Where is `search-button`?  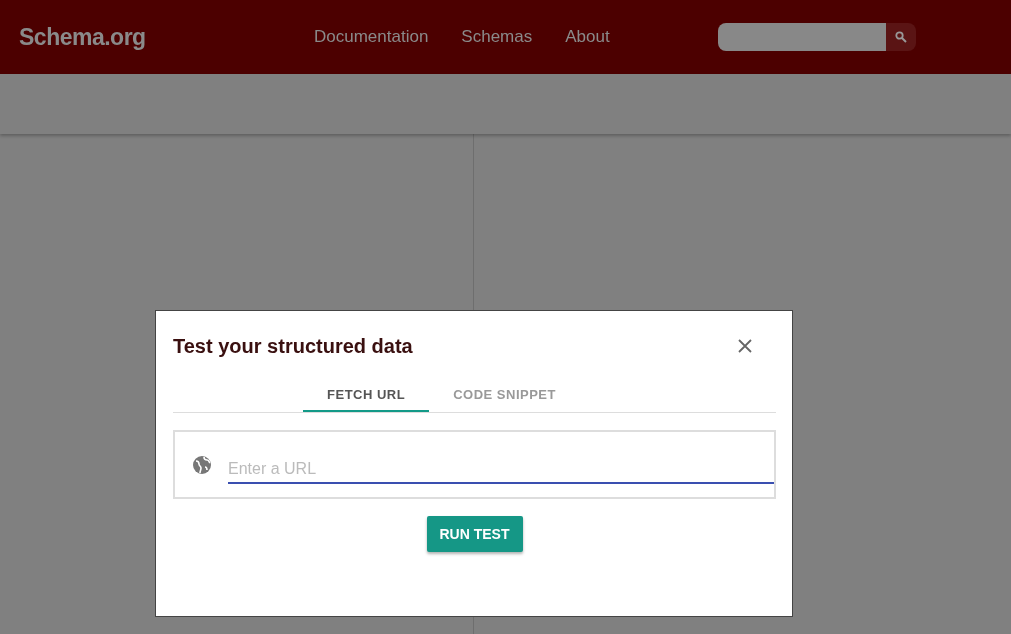 search-button is located at coordinates (900, 37).